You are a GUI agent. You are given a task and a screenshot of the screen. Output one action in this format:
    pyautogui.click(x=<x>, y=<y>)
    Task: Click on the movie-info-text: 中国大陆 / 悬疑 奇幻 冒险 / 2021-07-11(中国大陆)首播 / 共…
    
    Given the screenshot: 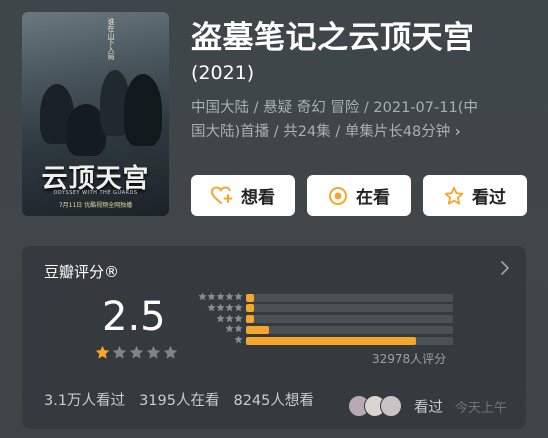 What is the action you would take?
    pyautogui.click(x=334, y=120)
    